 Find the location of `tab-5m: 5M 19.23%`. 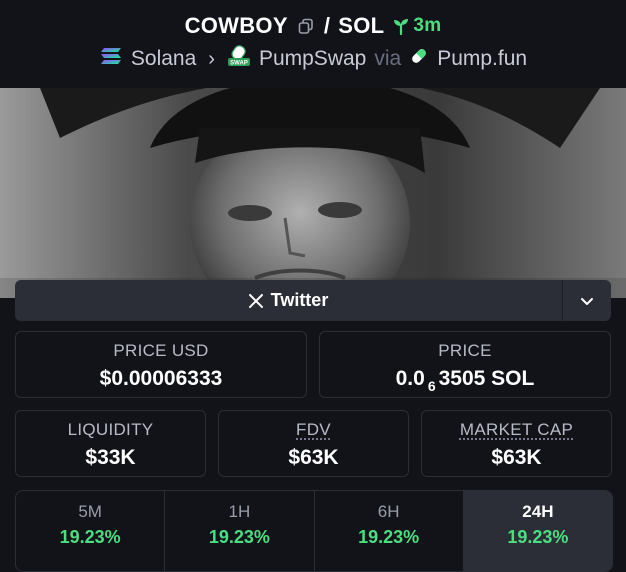

tab-5m: 5M 19.23% is located at coordinates (91, 531).